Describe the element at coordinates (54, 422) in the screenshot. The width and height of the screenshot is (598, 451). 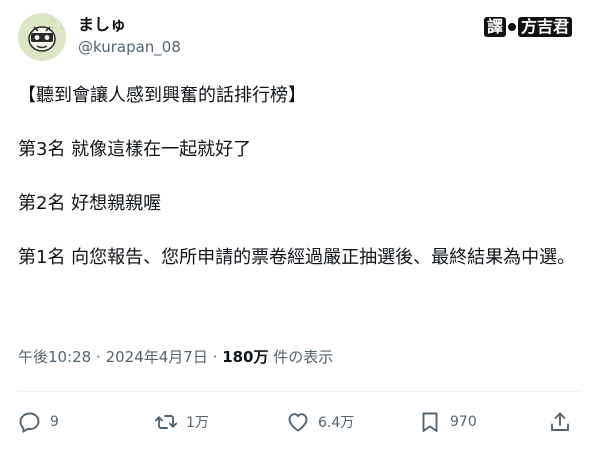
I see `reply-count: 9` at that location.